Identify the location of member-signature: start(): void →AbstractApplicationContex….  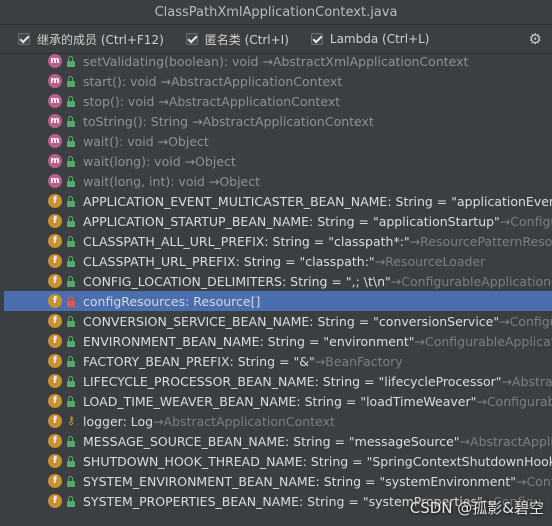
(213, 81).